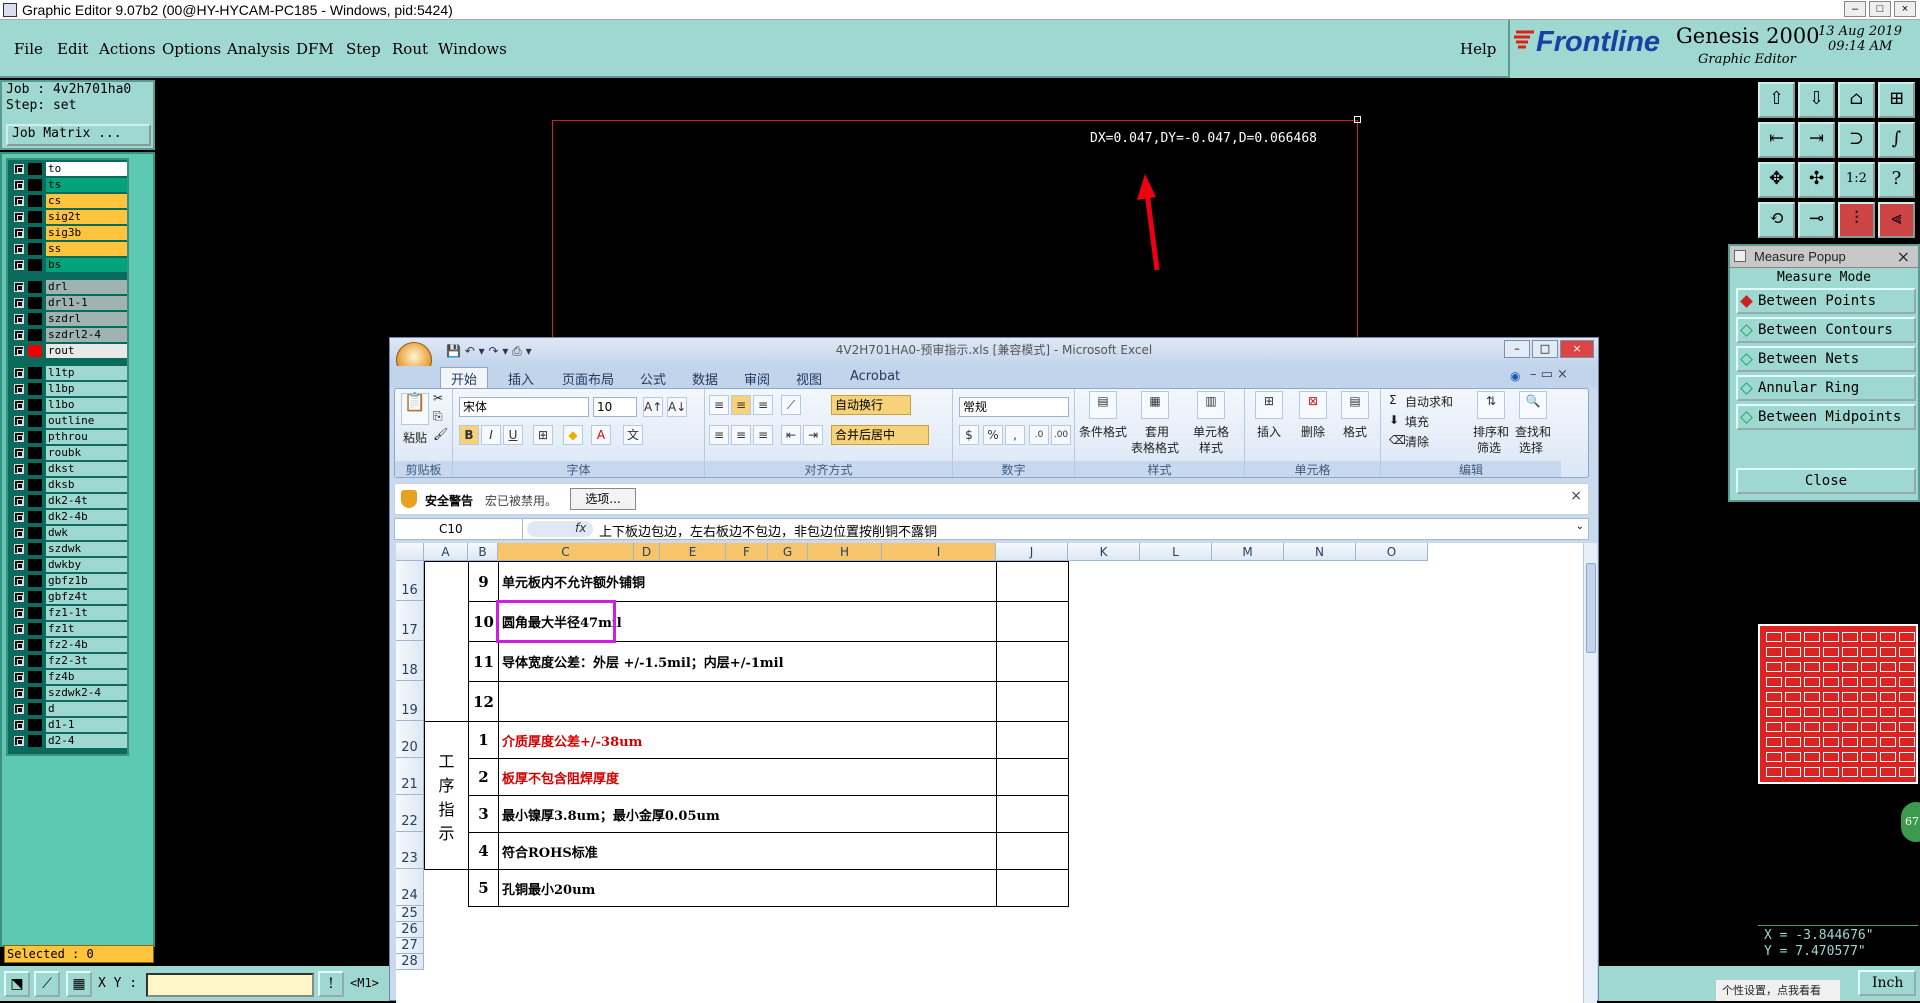 The height and width of the screenshot is (1003, 1920). Describe the element at coordinates (1826, 417) in the screenshot. I see `mode-between-midpoints: Between Midpoints` at that location.